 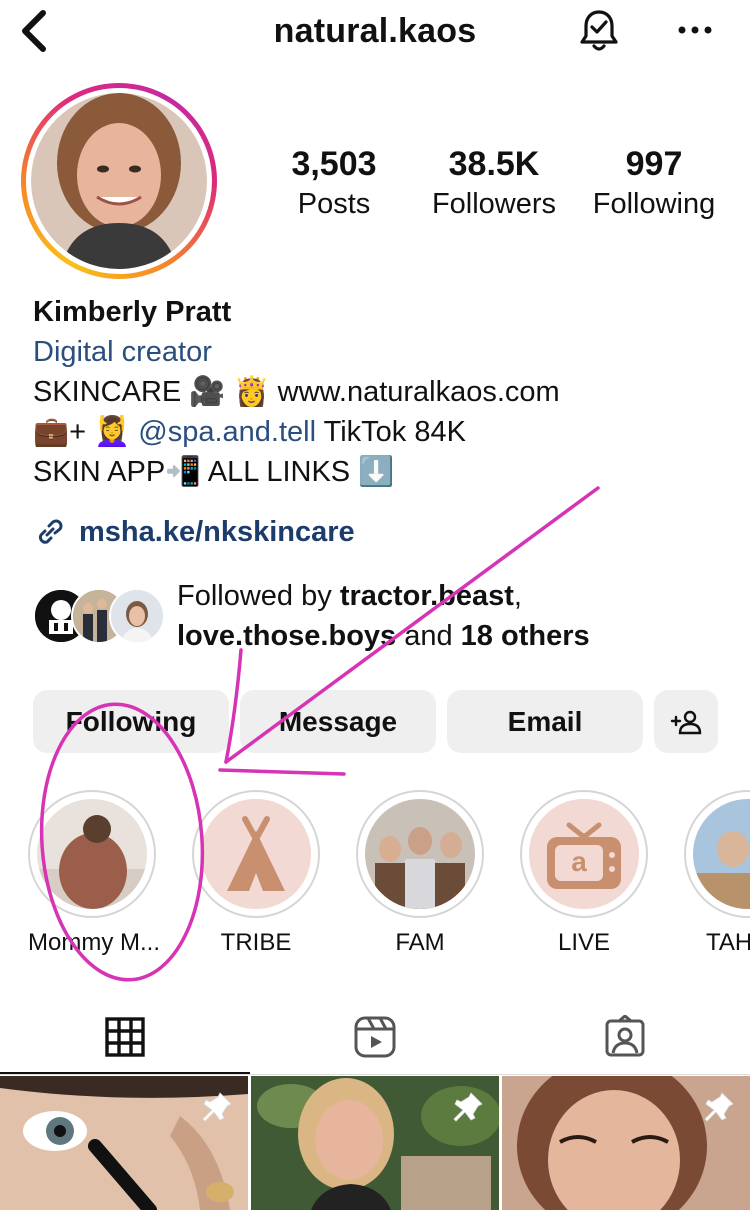 I want to click on highlight-item: FAM, so click(x=420, y=874).